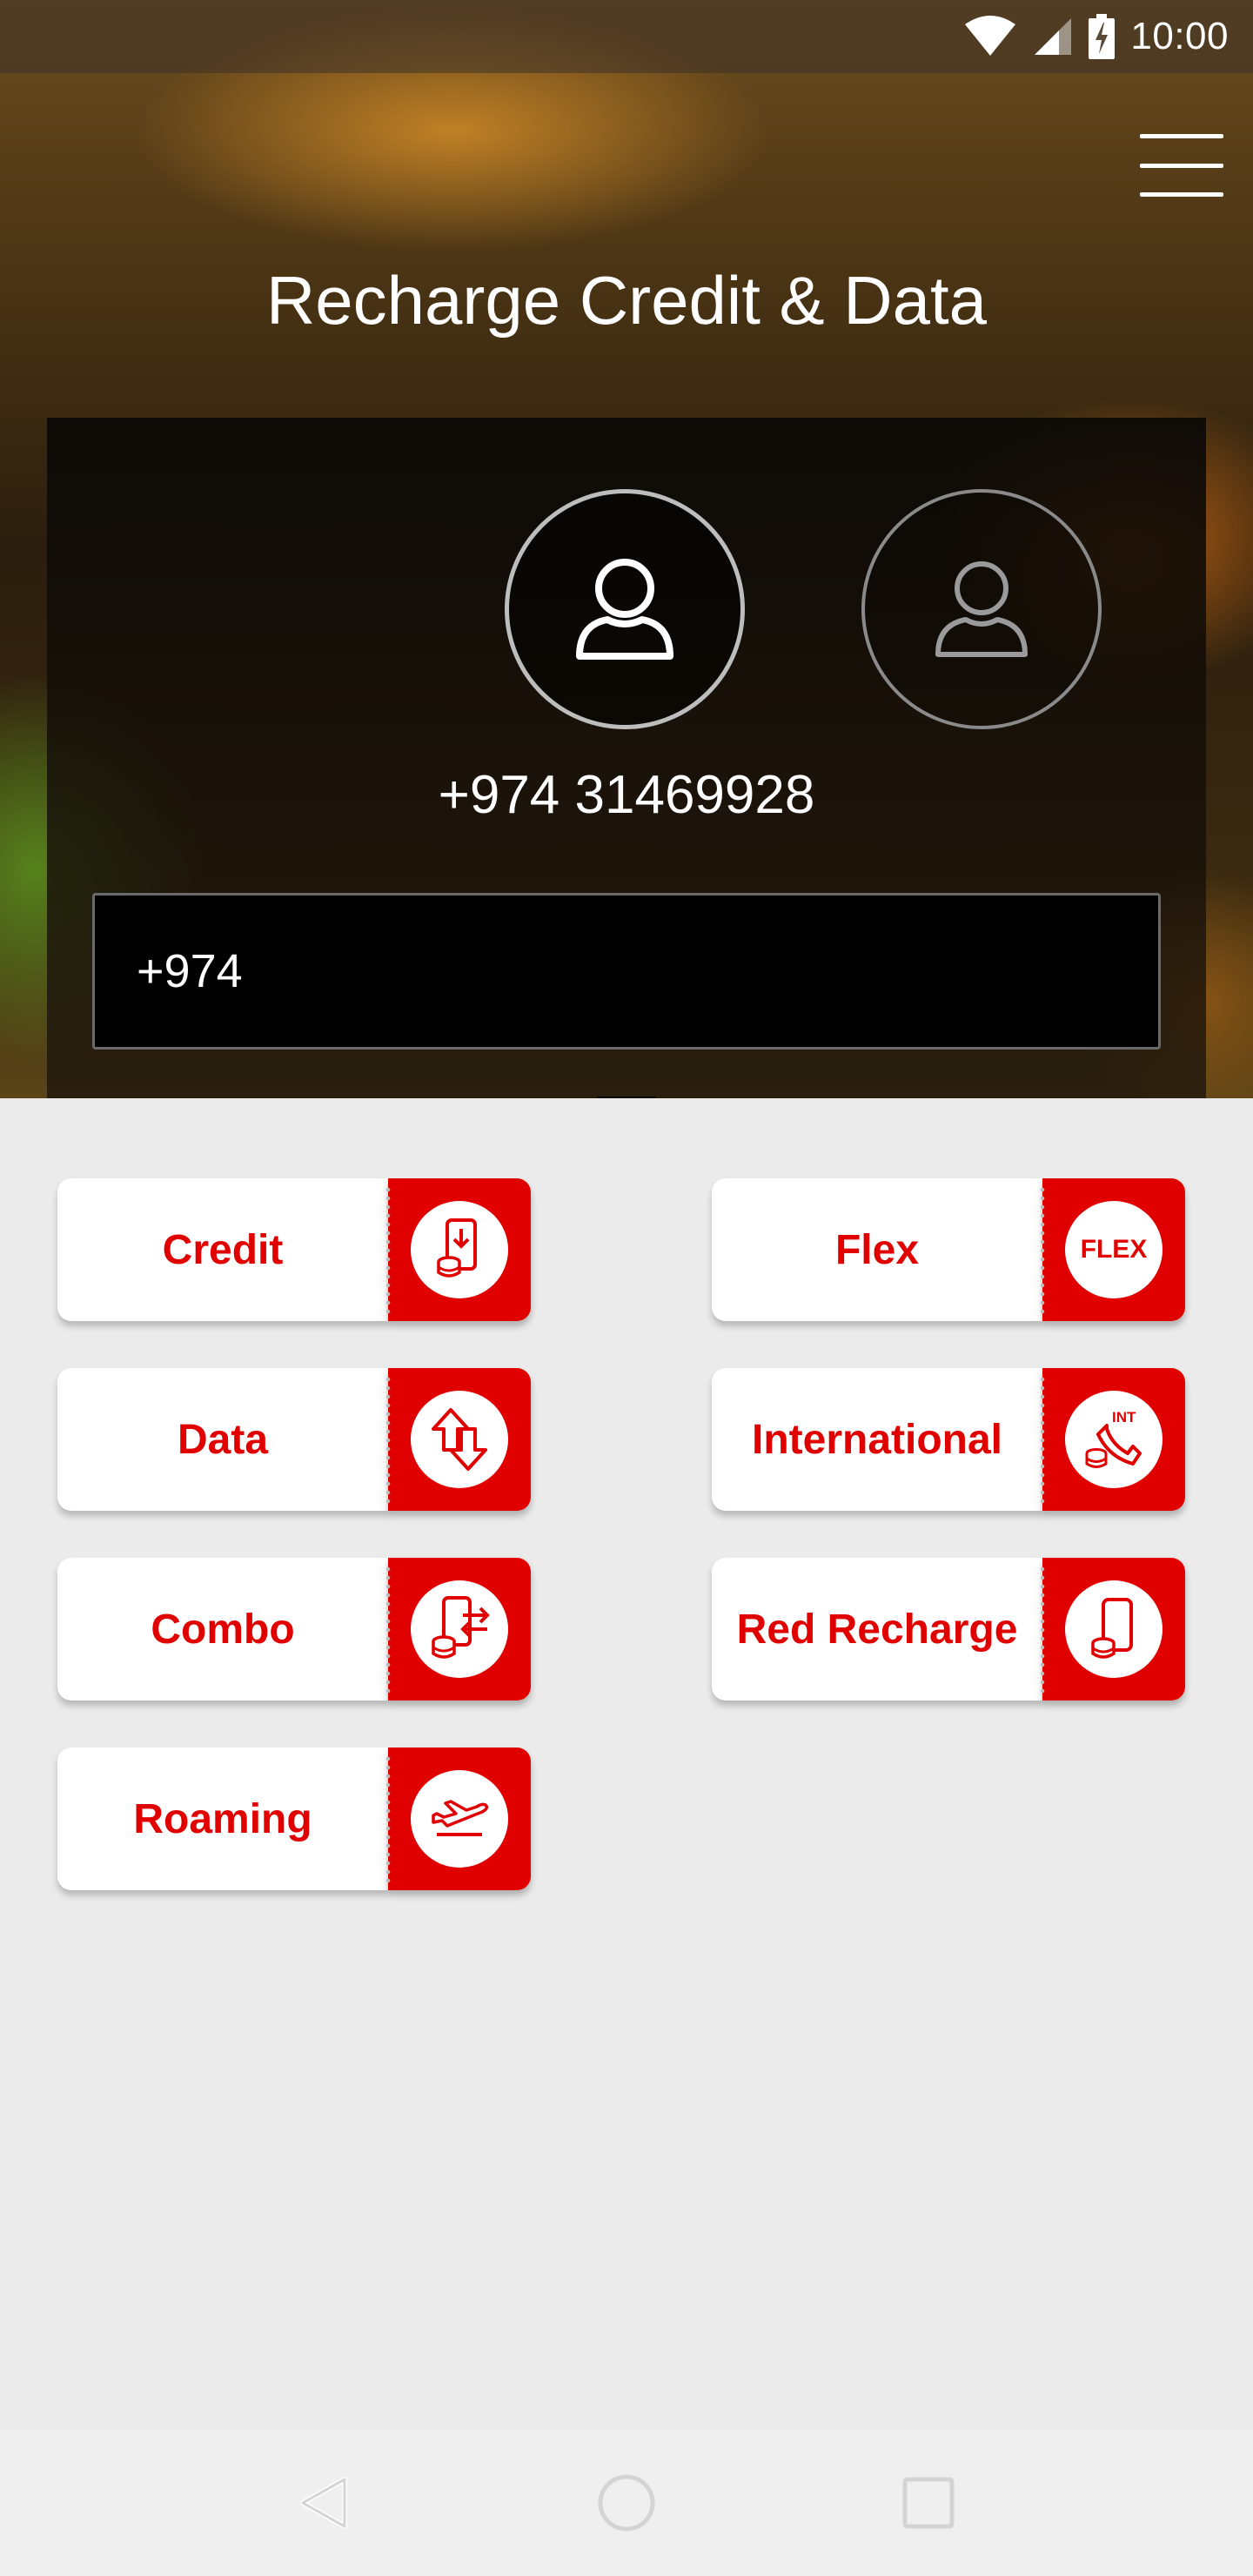  Describe the element at coordinates (877, 1249) in the screenshot. I see `option-label: Flex` at that location.